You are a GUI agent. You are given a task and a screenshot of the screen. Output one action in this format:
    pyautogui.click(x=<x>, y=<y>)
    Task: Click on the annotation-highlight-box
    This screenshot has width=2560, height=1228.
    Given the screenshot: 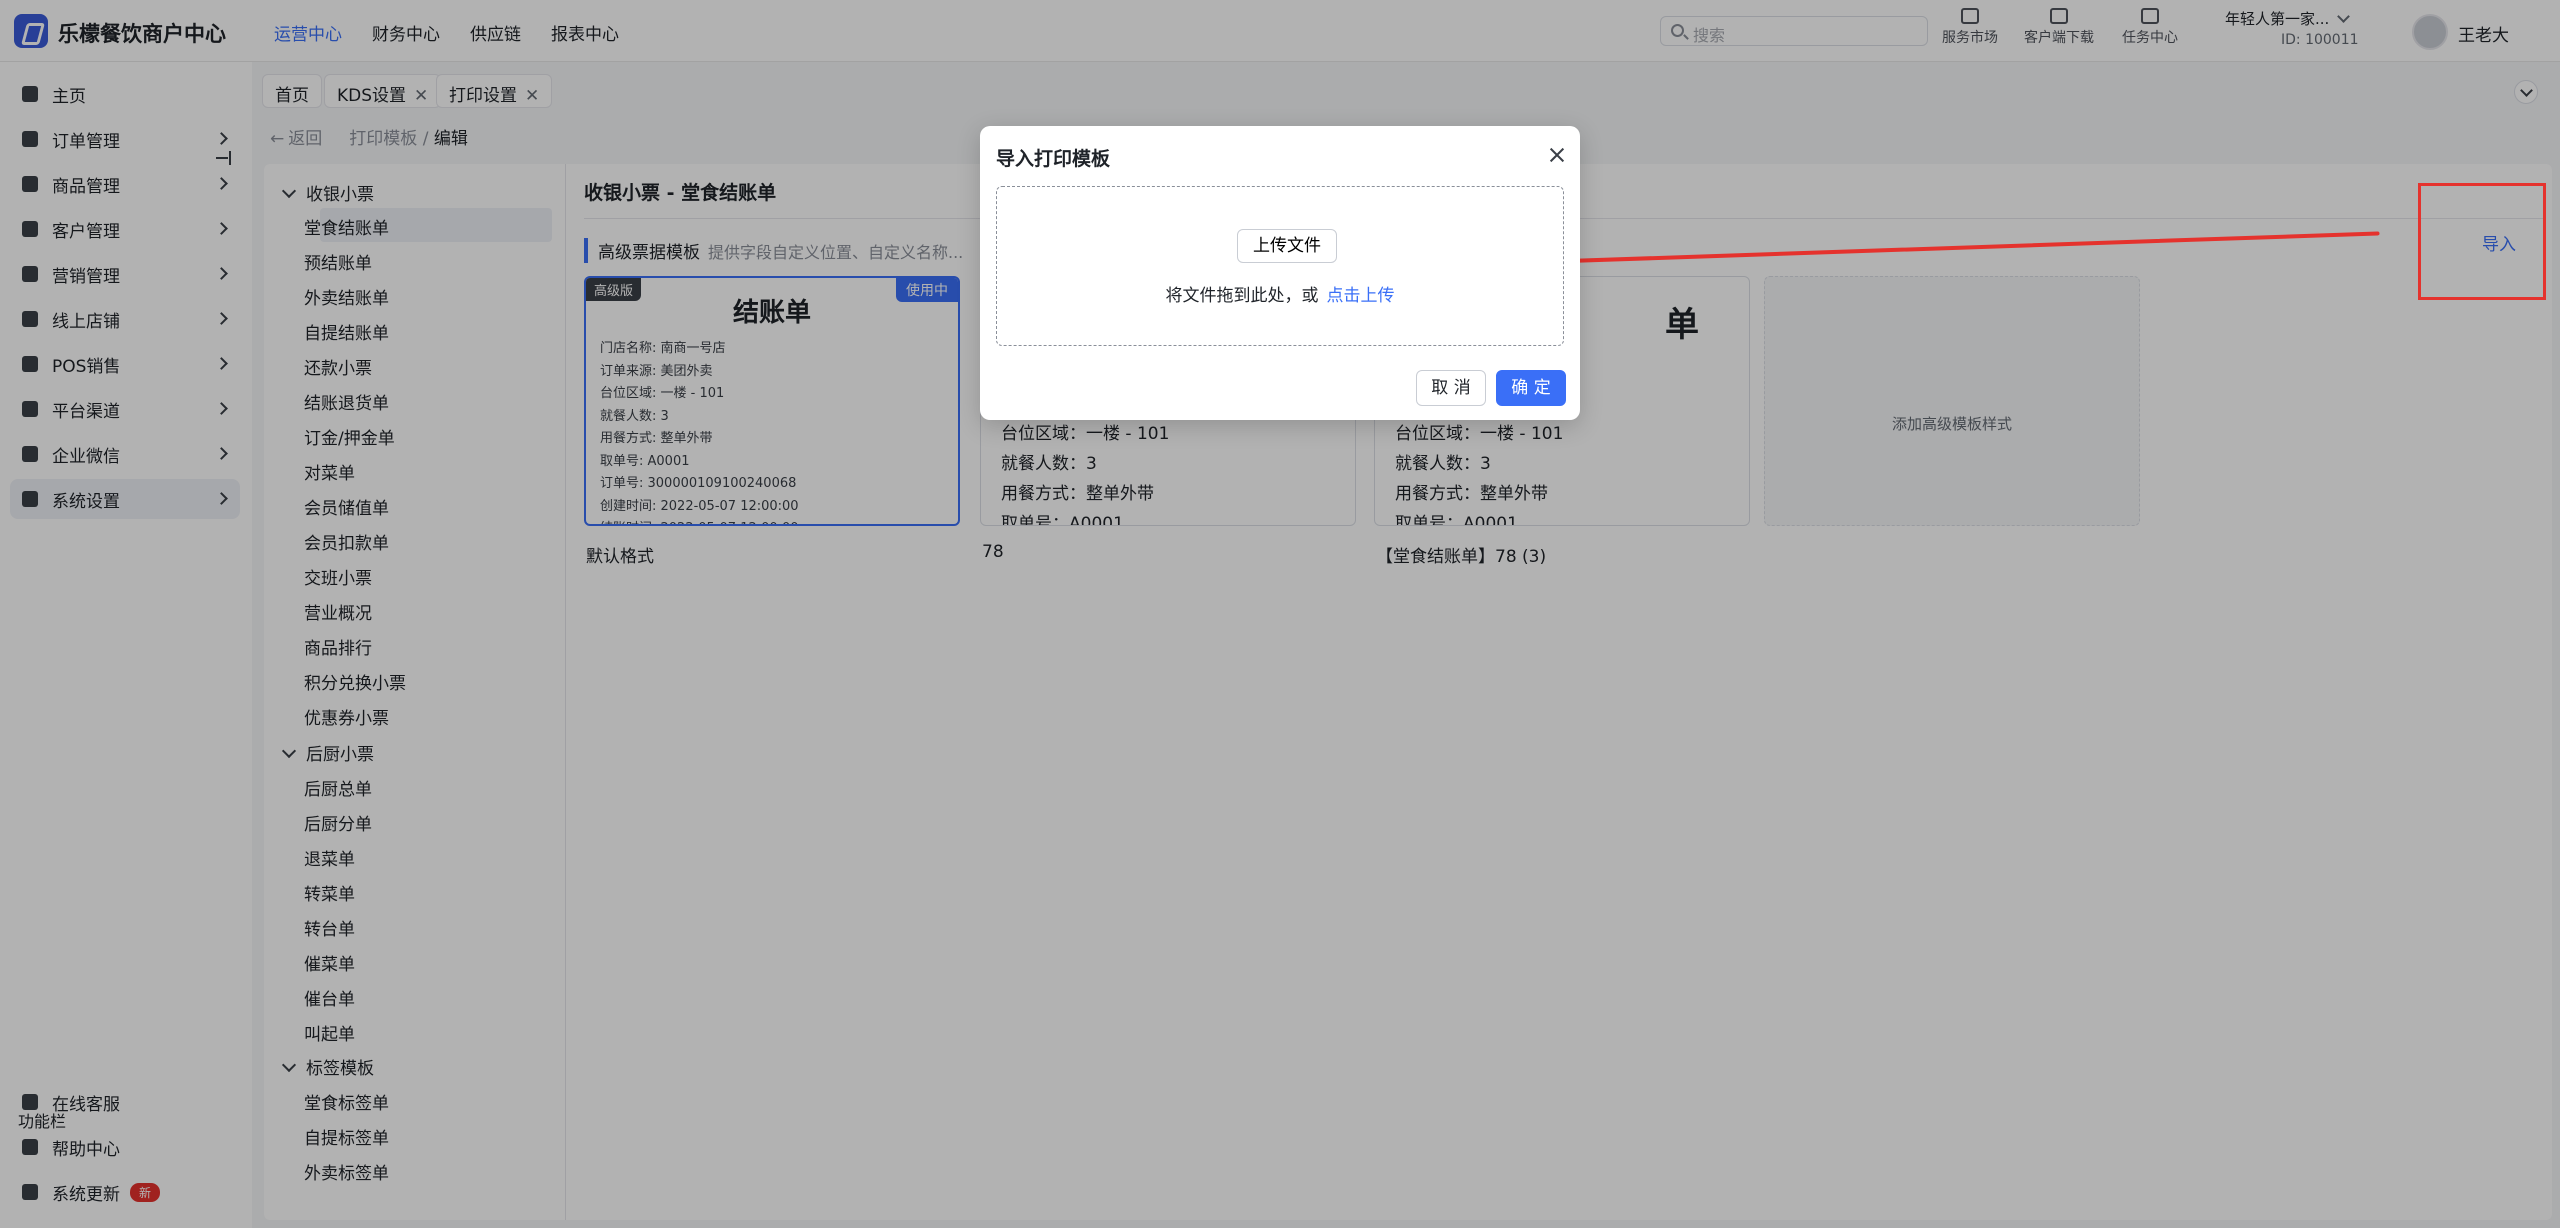 What is the action you would take?
    pyautogui.click(x=2482, y=241)
    